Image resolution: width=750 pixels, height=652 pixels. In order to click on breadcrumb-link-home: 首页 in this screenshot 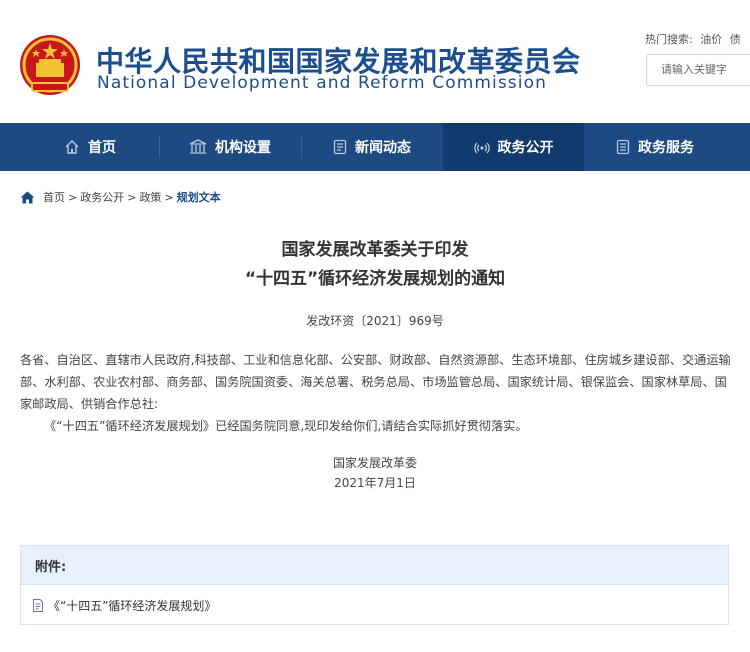, I will do `click(54, 197)`.